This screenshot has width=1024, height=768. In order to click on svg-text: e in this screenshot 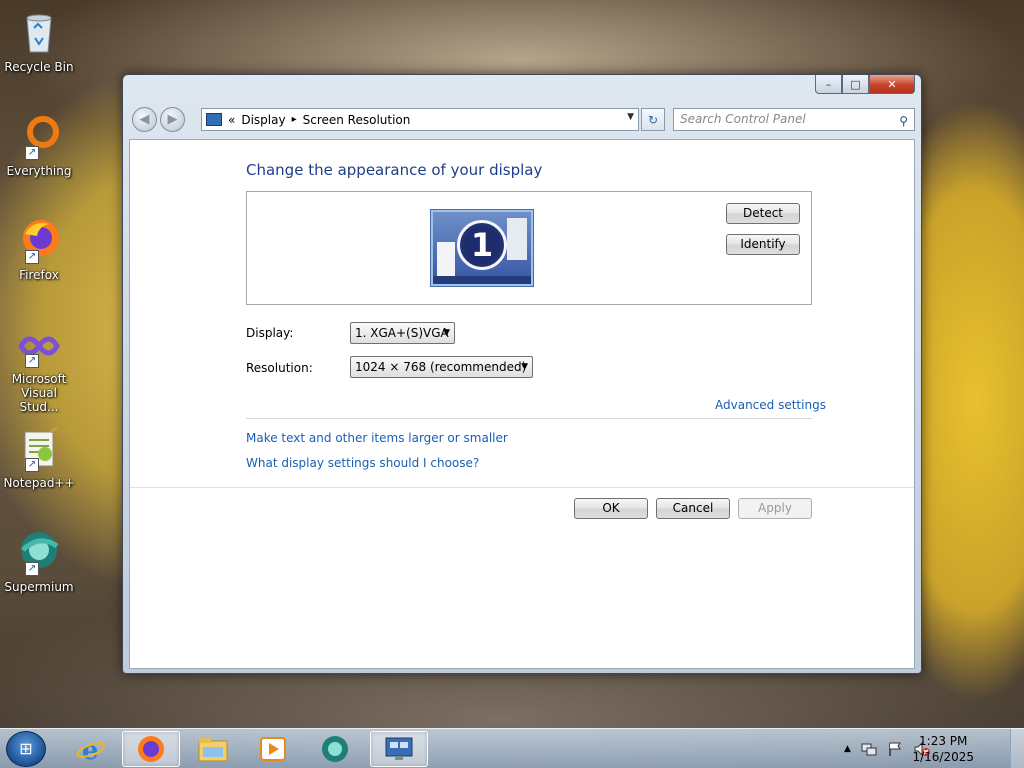, I will do `click(90, 750)`.